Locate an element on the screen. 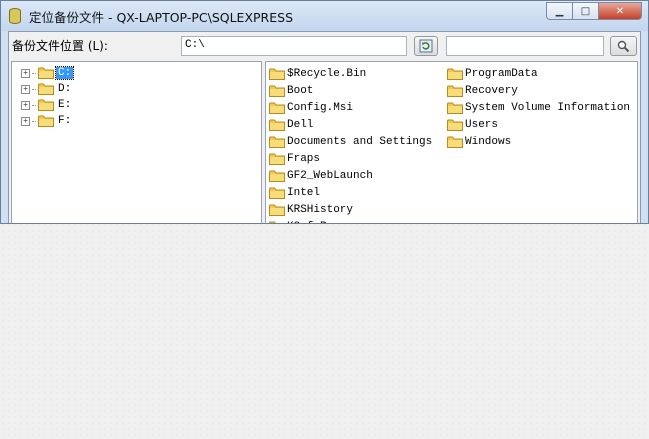 This screenshot has width=649, height=439. drive-label: C: is located at coordinates (64, 73).